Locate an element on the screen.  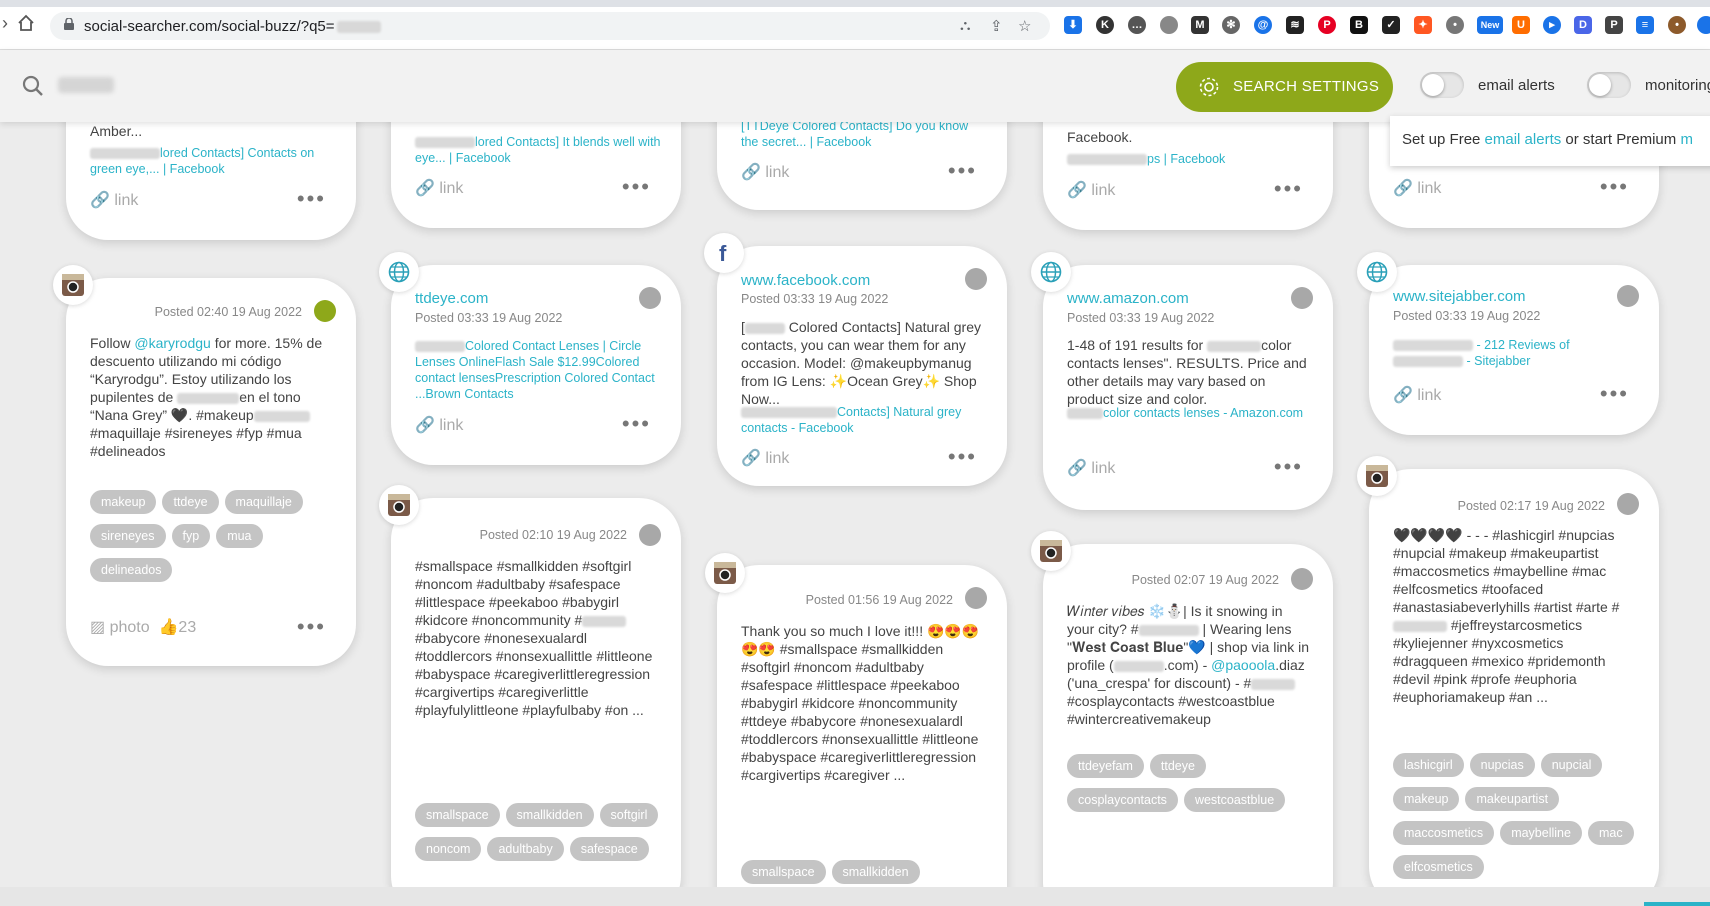
tag: maybelline is located at coordinates (1541, 833).